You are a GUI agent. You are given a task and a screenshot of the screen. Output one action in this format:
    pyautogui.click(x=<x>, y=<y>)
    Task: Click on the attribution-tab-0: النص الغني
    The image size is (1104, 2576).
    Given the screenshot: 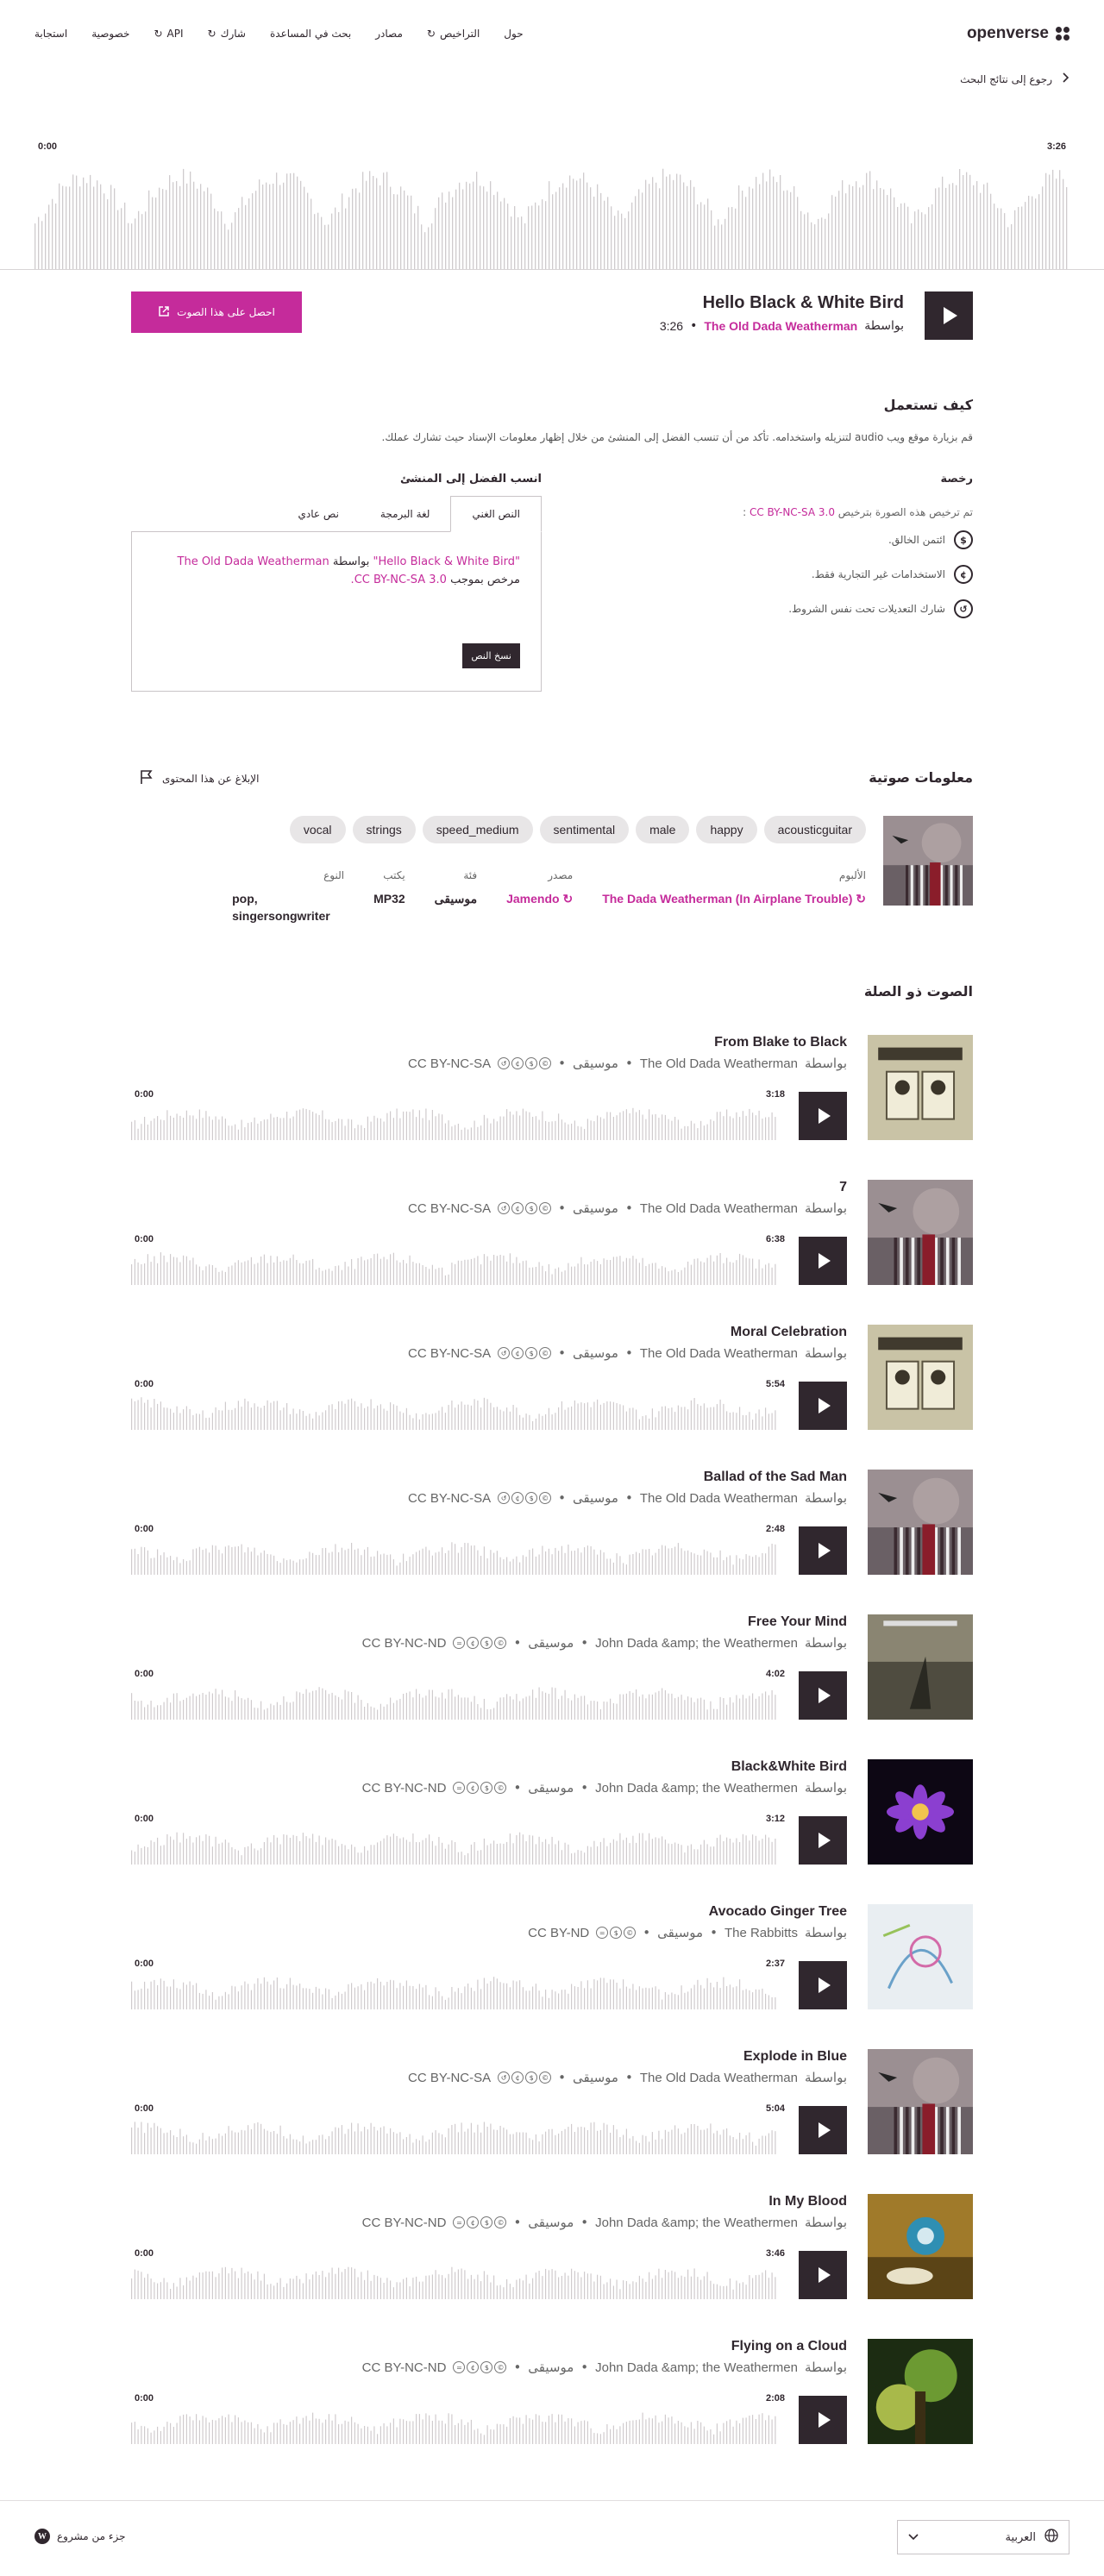 What is the action you would take?
    pyautogui.click(x=496, y=514)
    